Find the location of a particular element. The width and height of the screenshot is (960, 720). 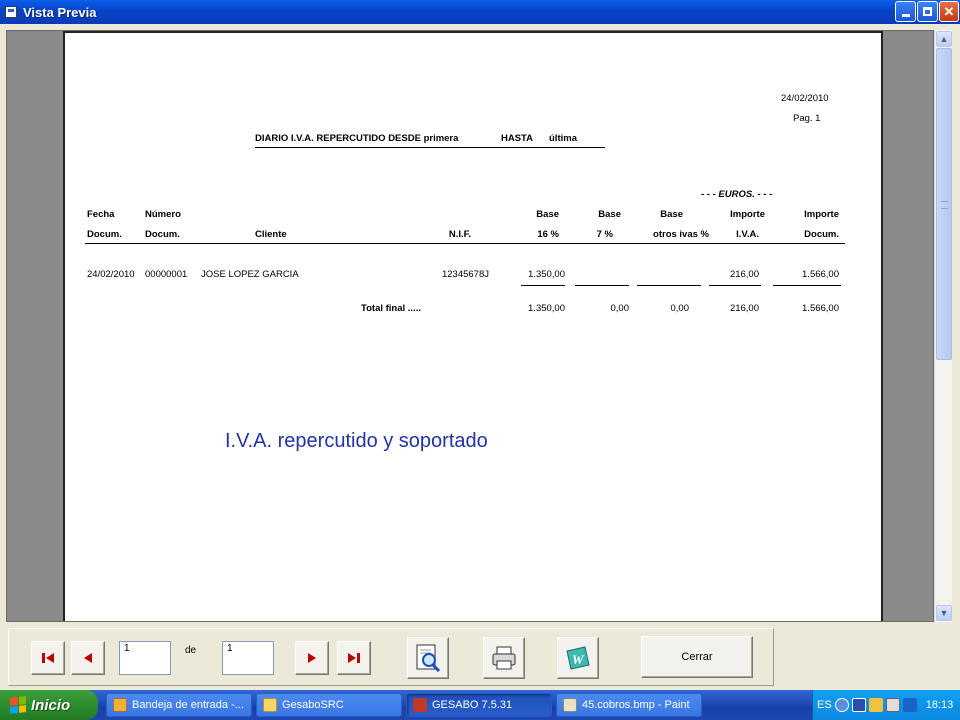

total-pages-field: 1 is located at coordinates (248, 658).